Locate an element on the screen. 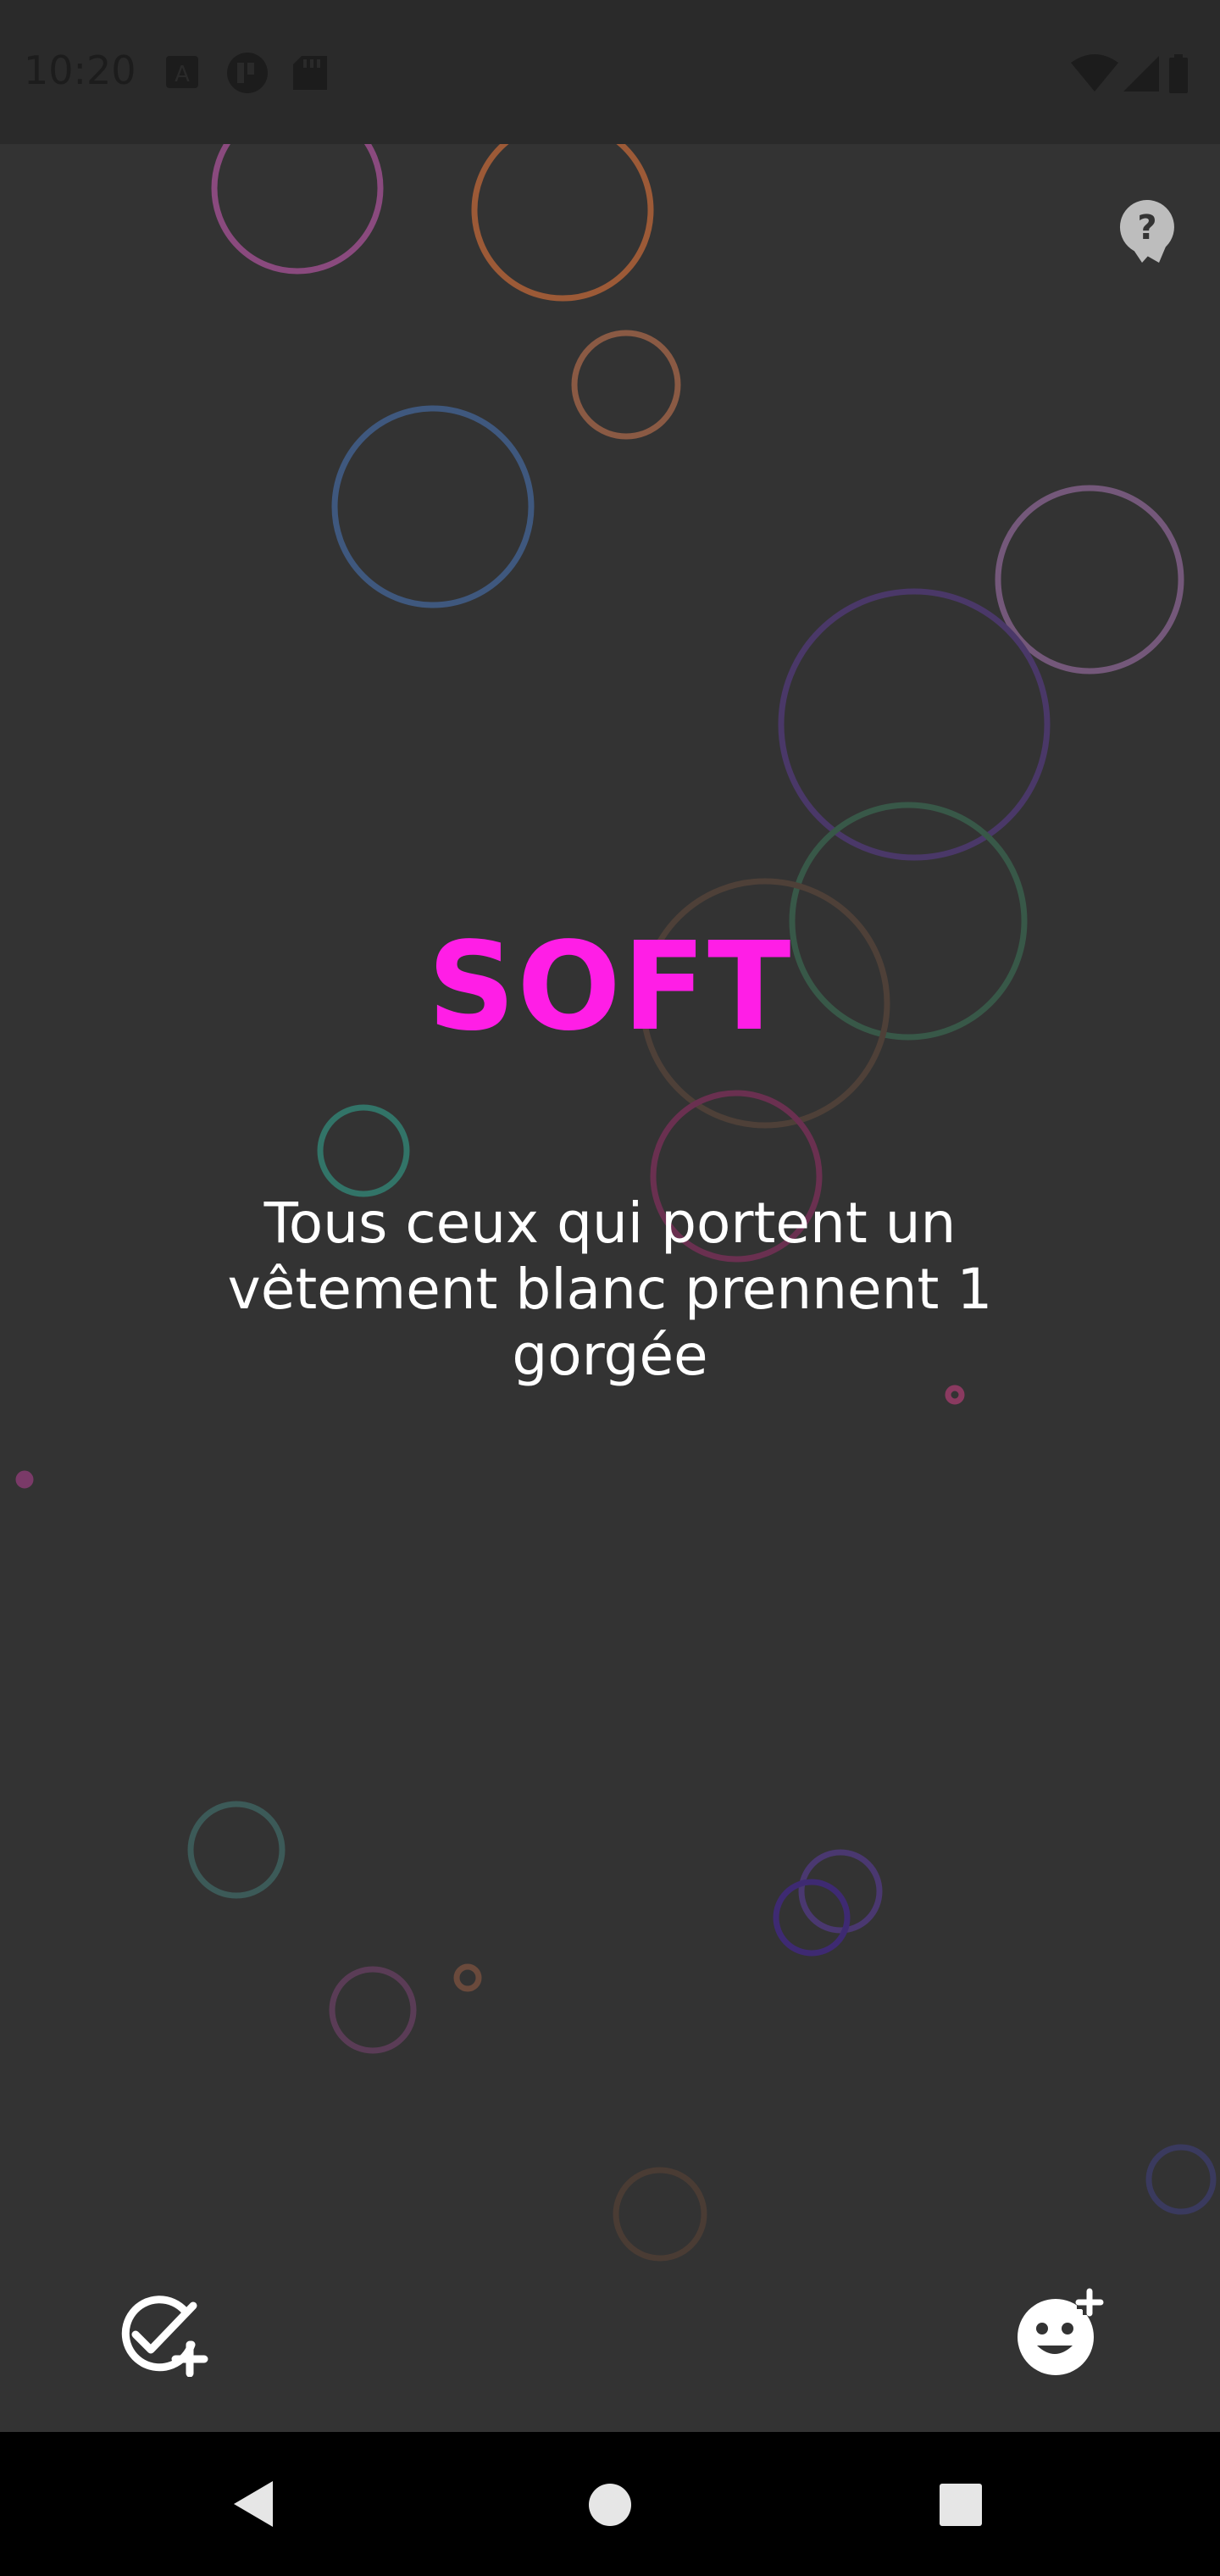  smiley-plus-icon is located at coordinates (1061, 2331).